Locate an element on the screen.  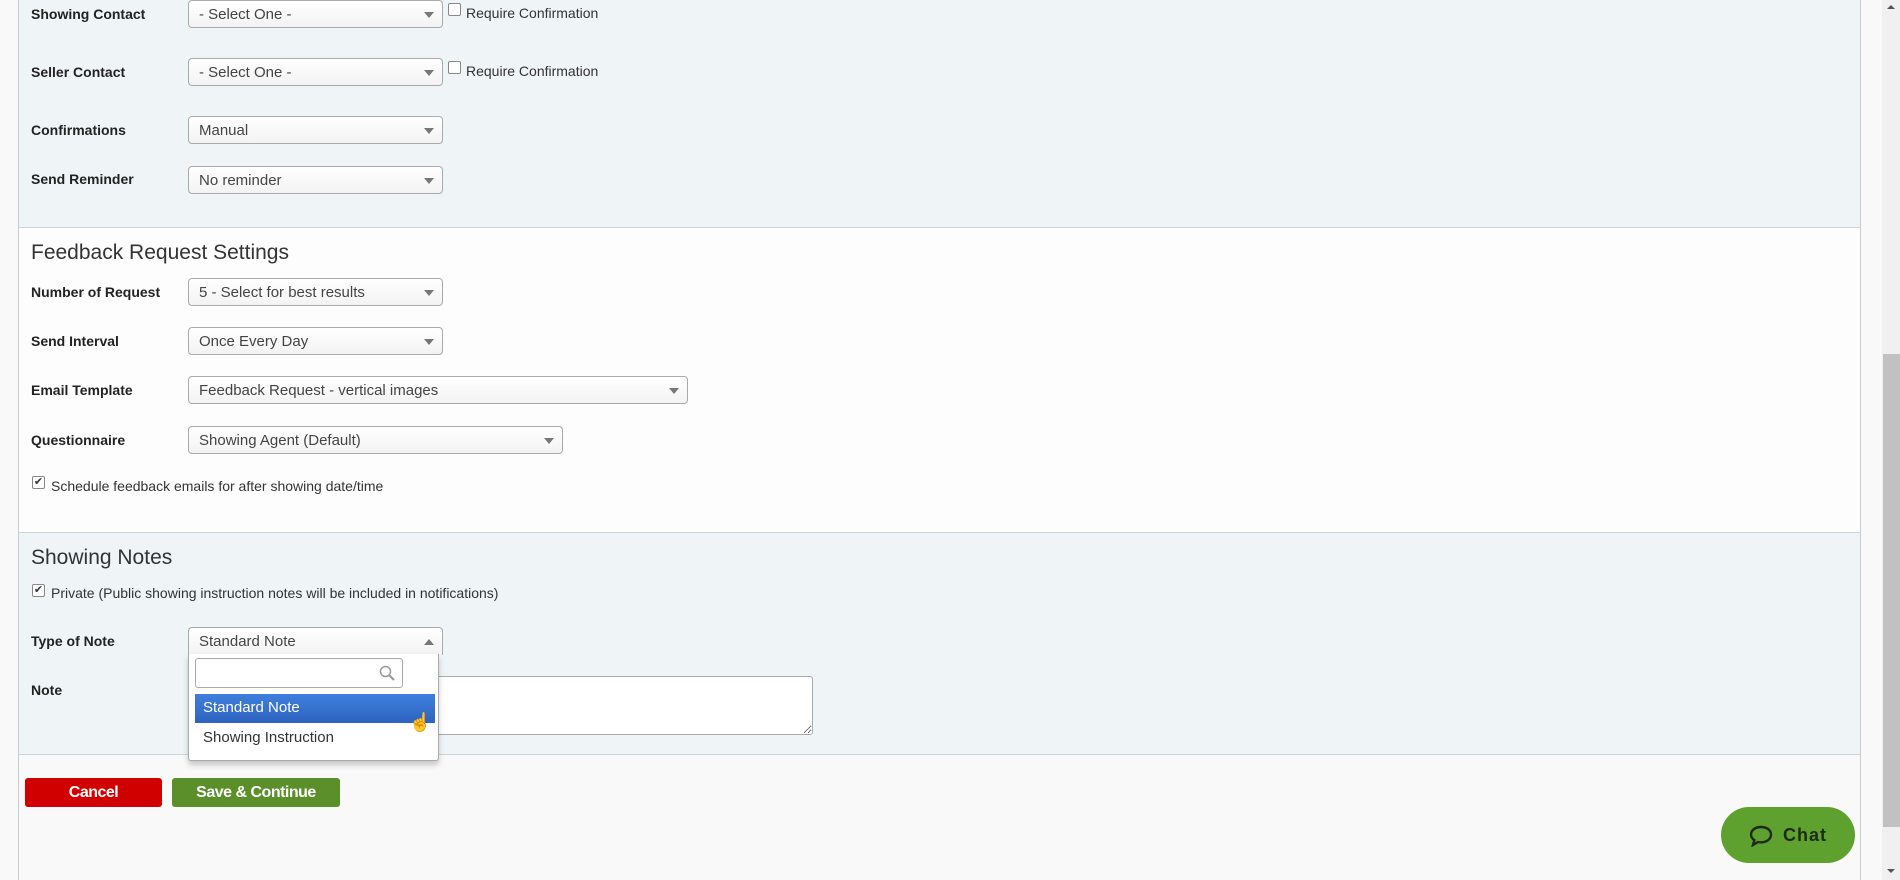
select-value: Manual is located at coordinates (224, 130).